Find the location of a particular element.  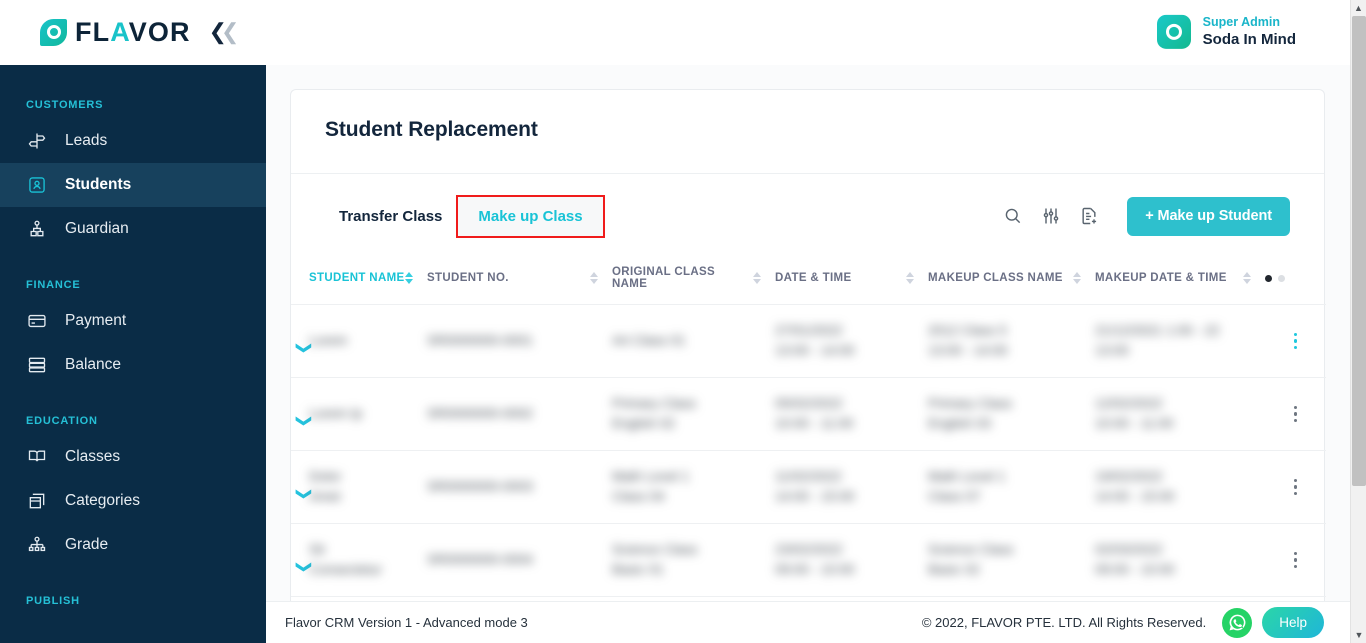

cell-makeup-date-time: 02/03/2022 09:00 - 10:00 is located at coordinates (1135, 559).